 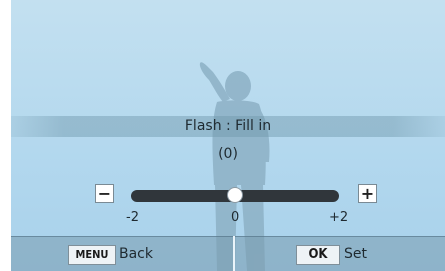 I want to click on ok-key-icon: OK, so click(x=318, y=255).